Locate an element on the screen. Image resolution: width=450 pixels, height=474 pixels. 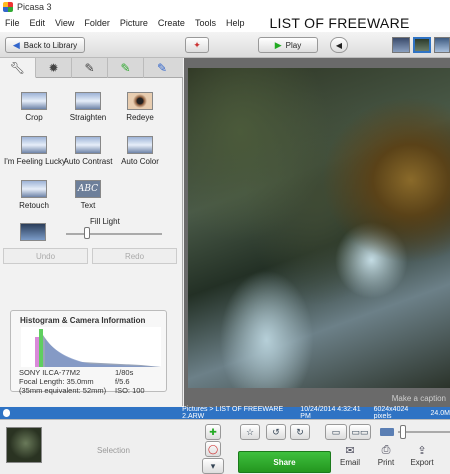
fill-light-row: Fill Light is located at coordinates (95, 230).